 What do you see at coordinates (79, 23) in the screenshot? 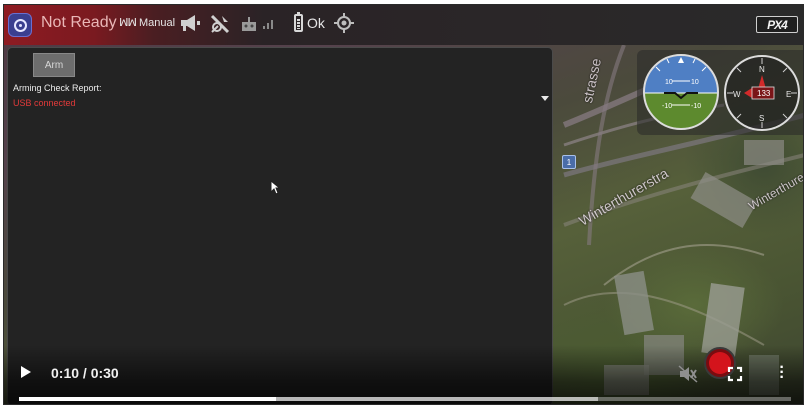
I see `status-text: Not Ready` at bounding box center [79, 23].